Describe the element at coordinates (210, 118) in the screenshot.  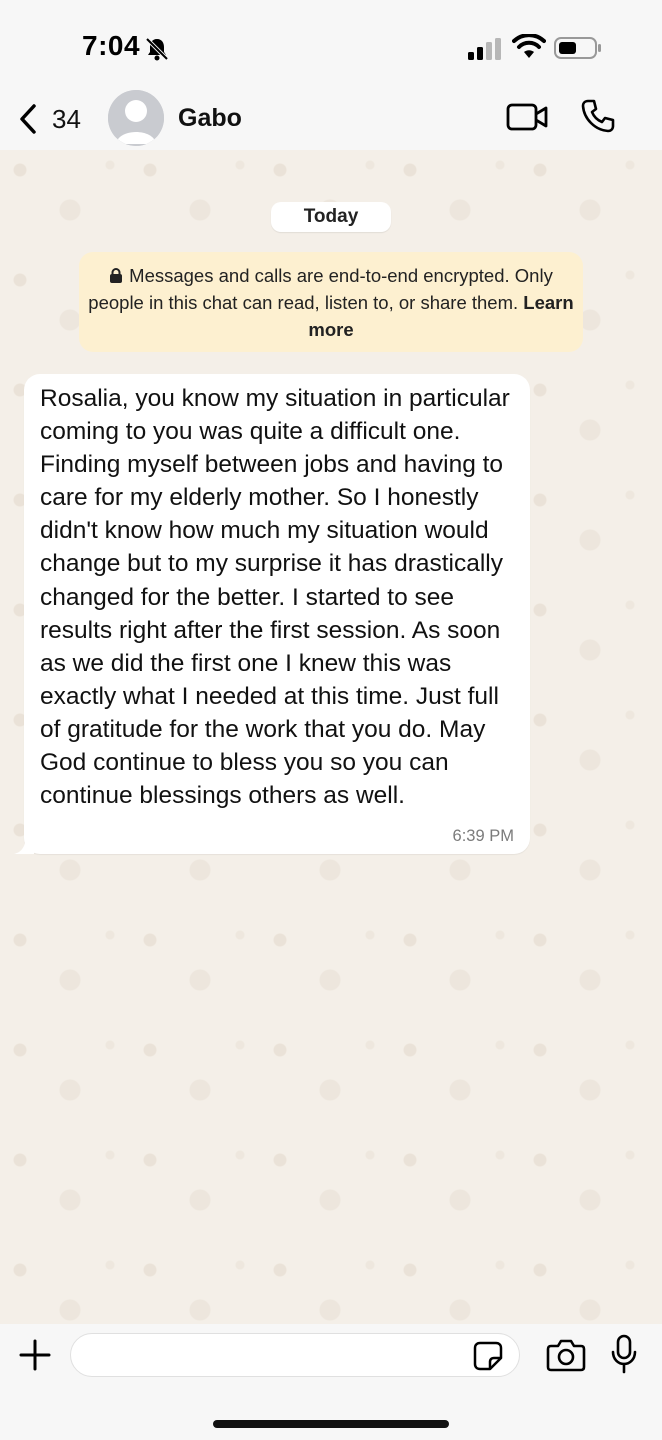
I see `contact-name: Gabo` at that location.